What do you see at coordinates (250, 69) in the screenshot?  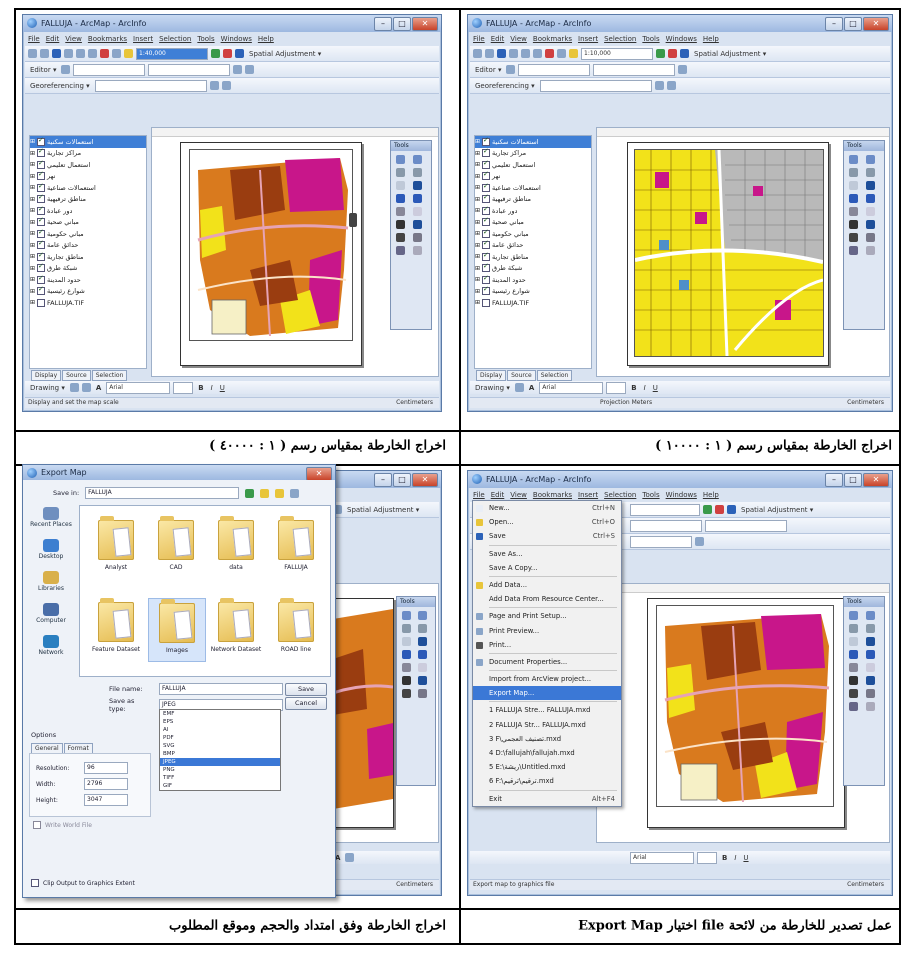 I see `sketch-properties-icon` at bounding box center [250, 69].